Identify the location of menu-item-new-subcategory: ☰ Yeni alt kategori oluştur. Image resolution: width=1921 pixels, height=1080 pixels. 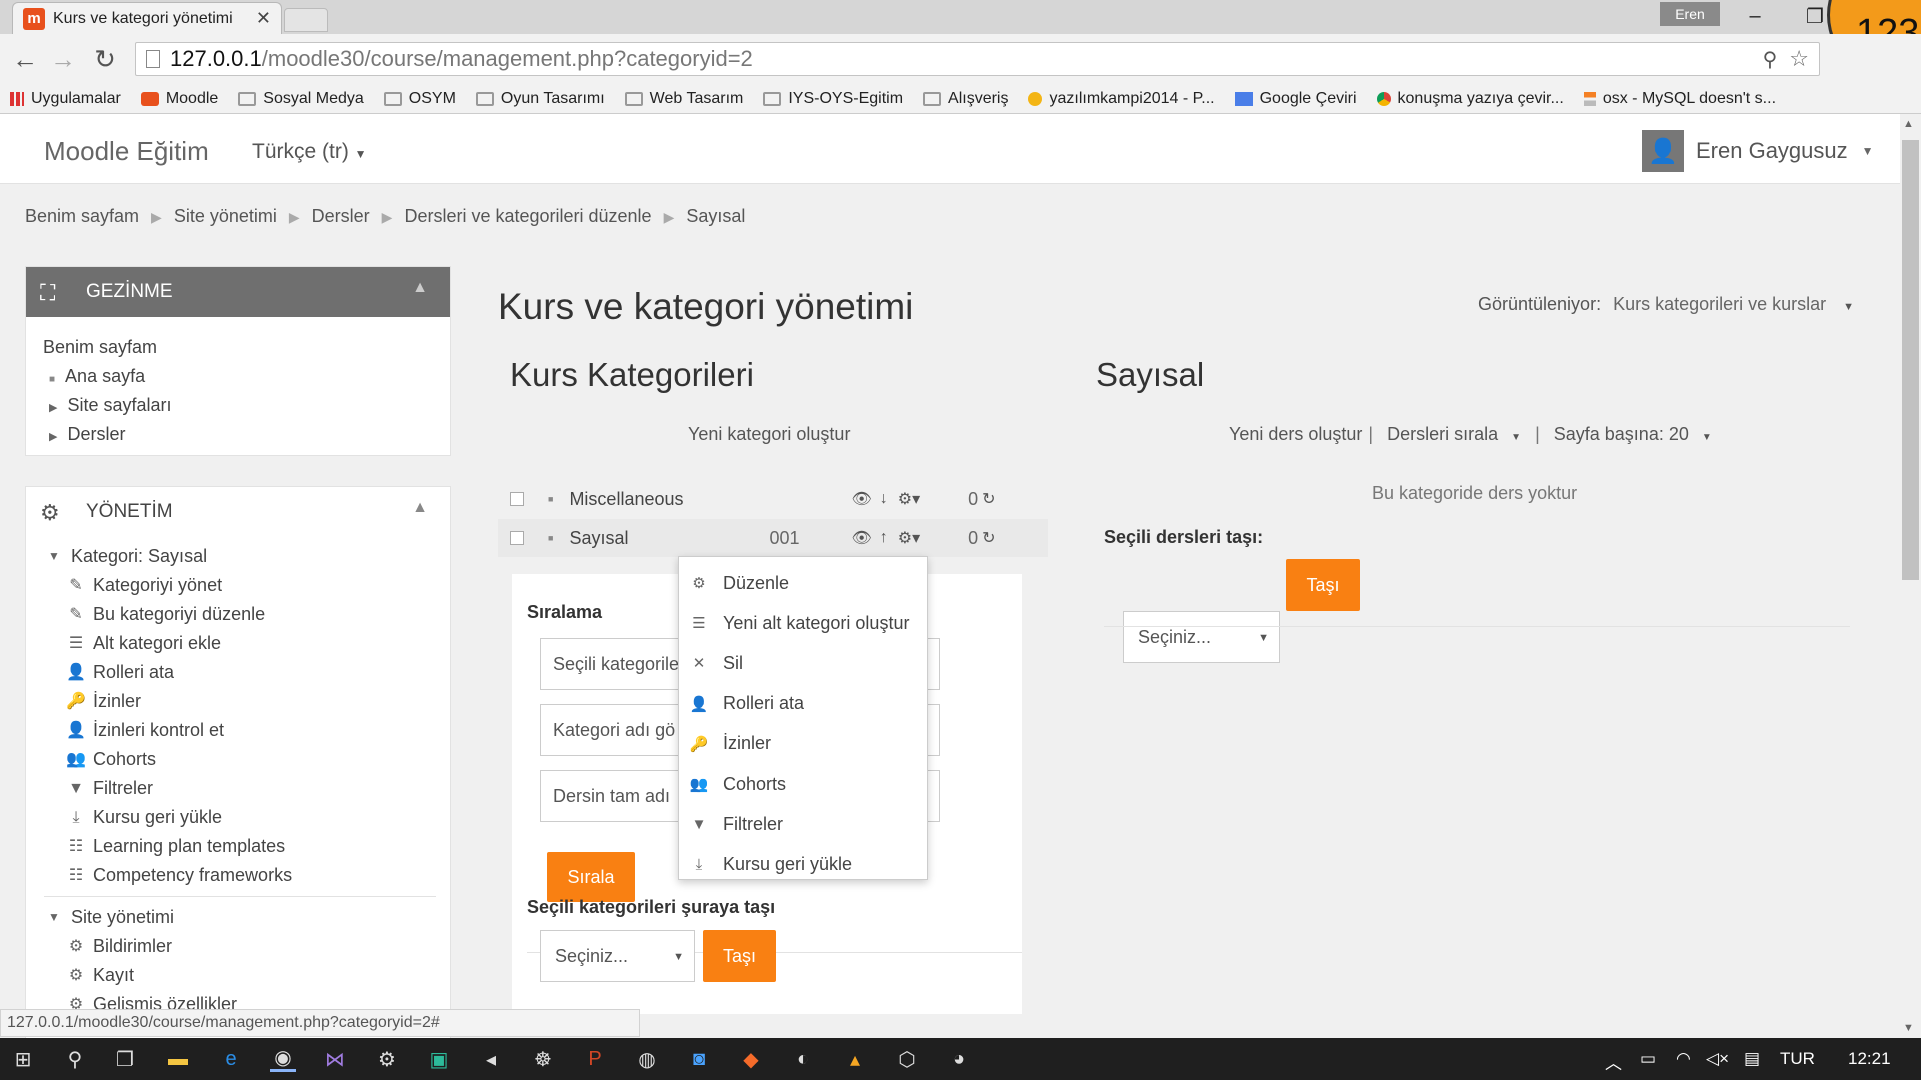
(803, 623).